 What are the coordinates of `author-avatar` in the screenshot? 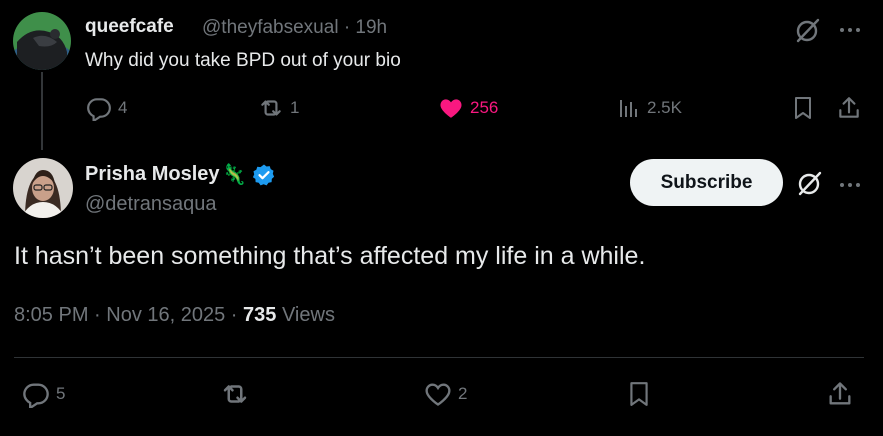 It's located at (43, 188).